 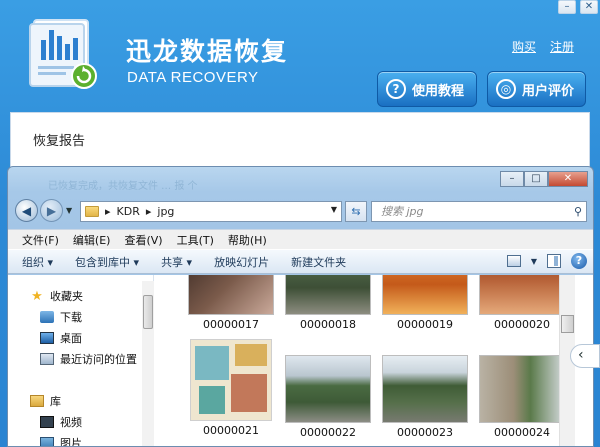 I want to click on file-name: 00000019, so click(x=425, y=324).